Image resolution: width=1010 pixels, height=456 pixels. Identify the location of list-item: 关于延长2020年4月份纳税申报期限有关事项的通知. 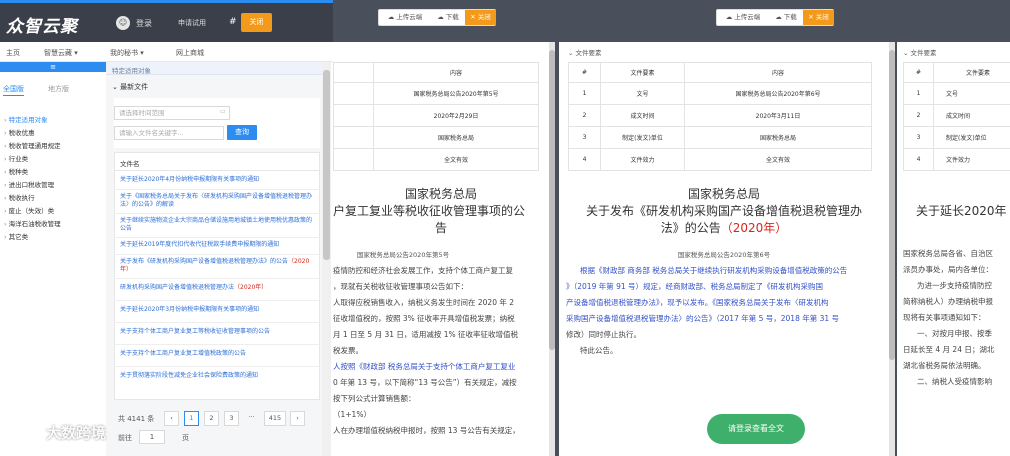
(218, 180).